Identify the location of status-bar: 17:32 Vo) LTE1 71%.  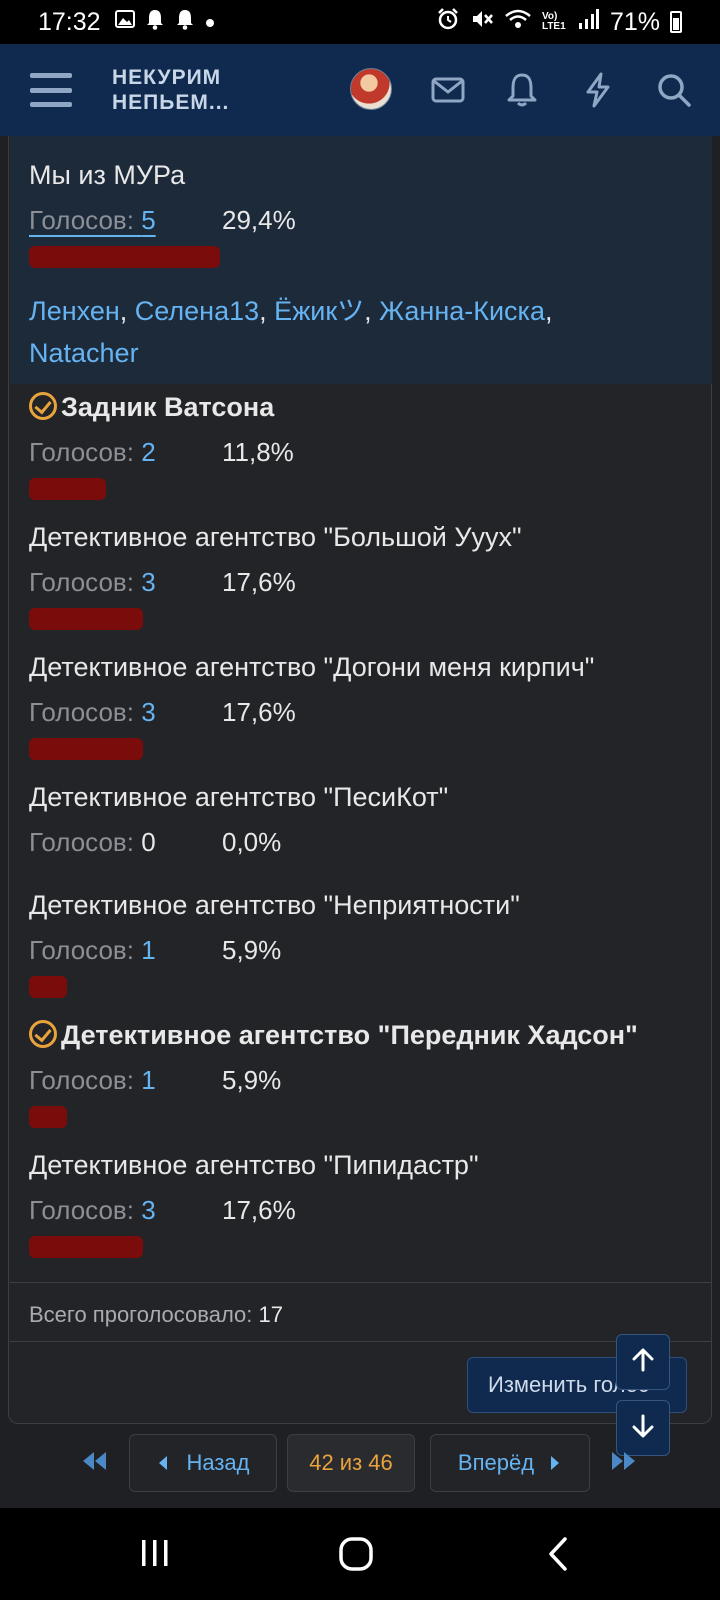
(360, 22).